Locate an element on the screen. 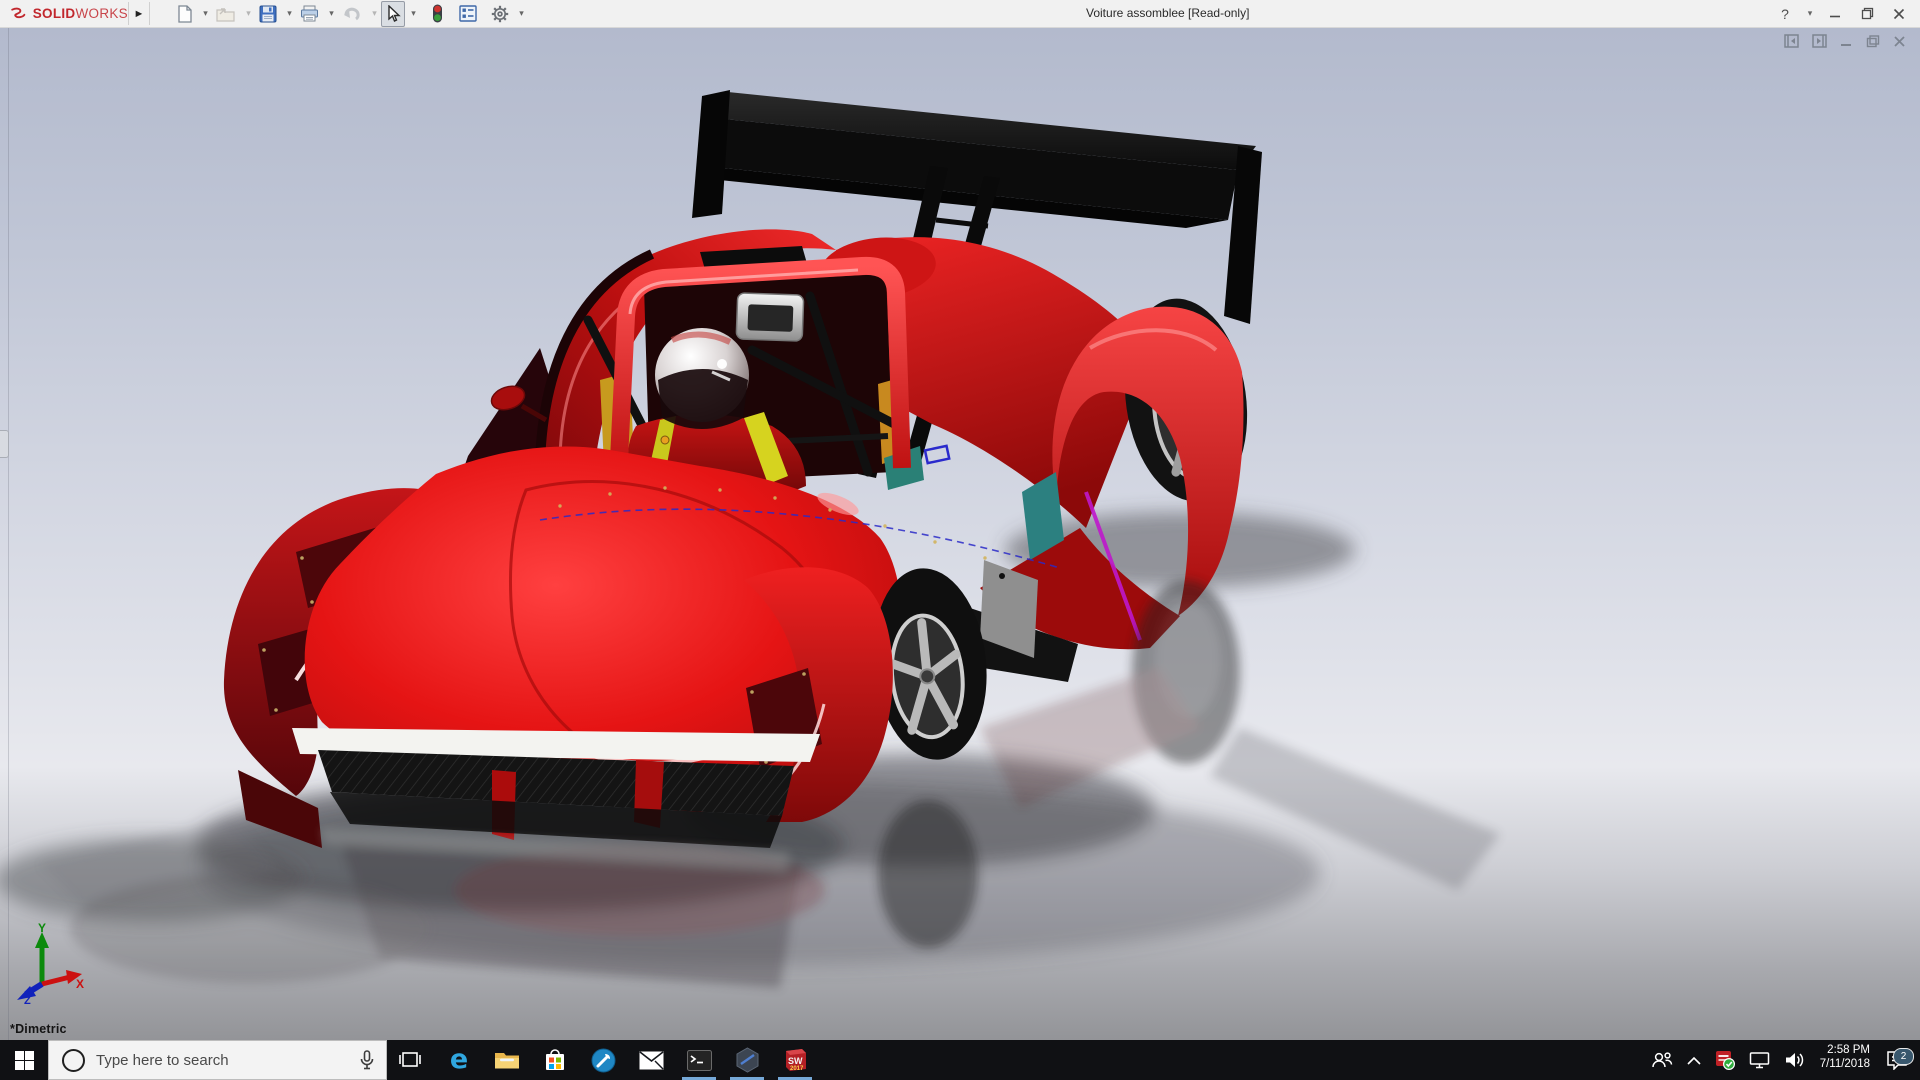 The image size is (1920, 1080). taskbar-search: Type here to search is located at coordinates (217, 1060).